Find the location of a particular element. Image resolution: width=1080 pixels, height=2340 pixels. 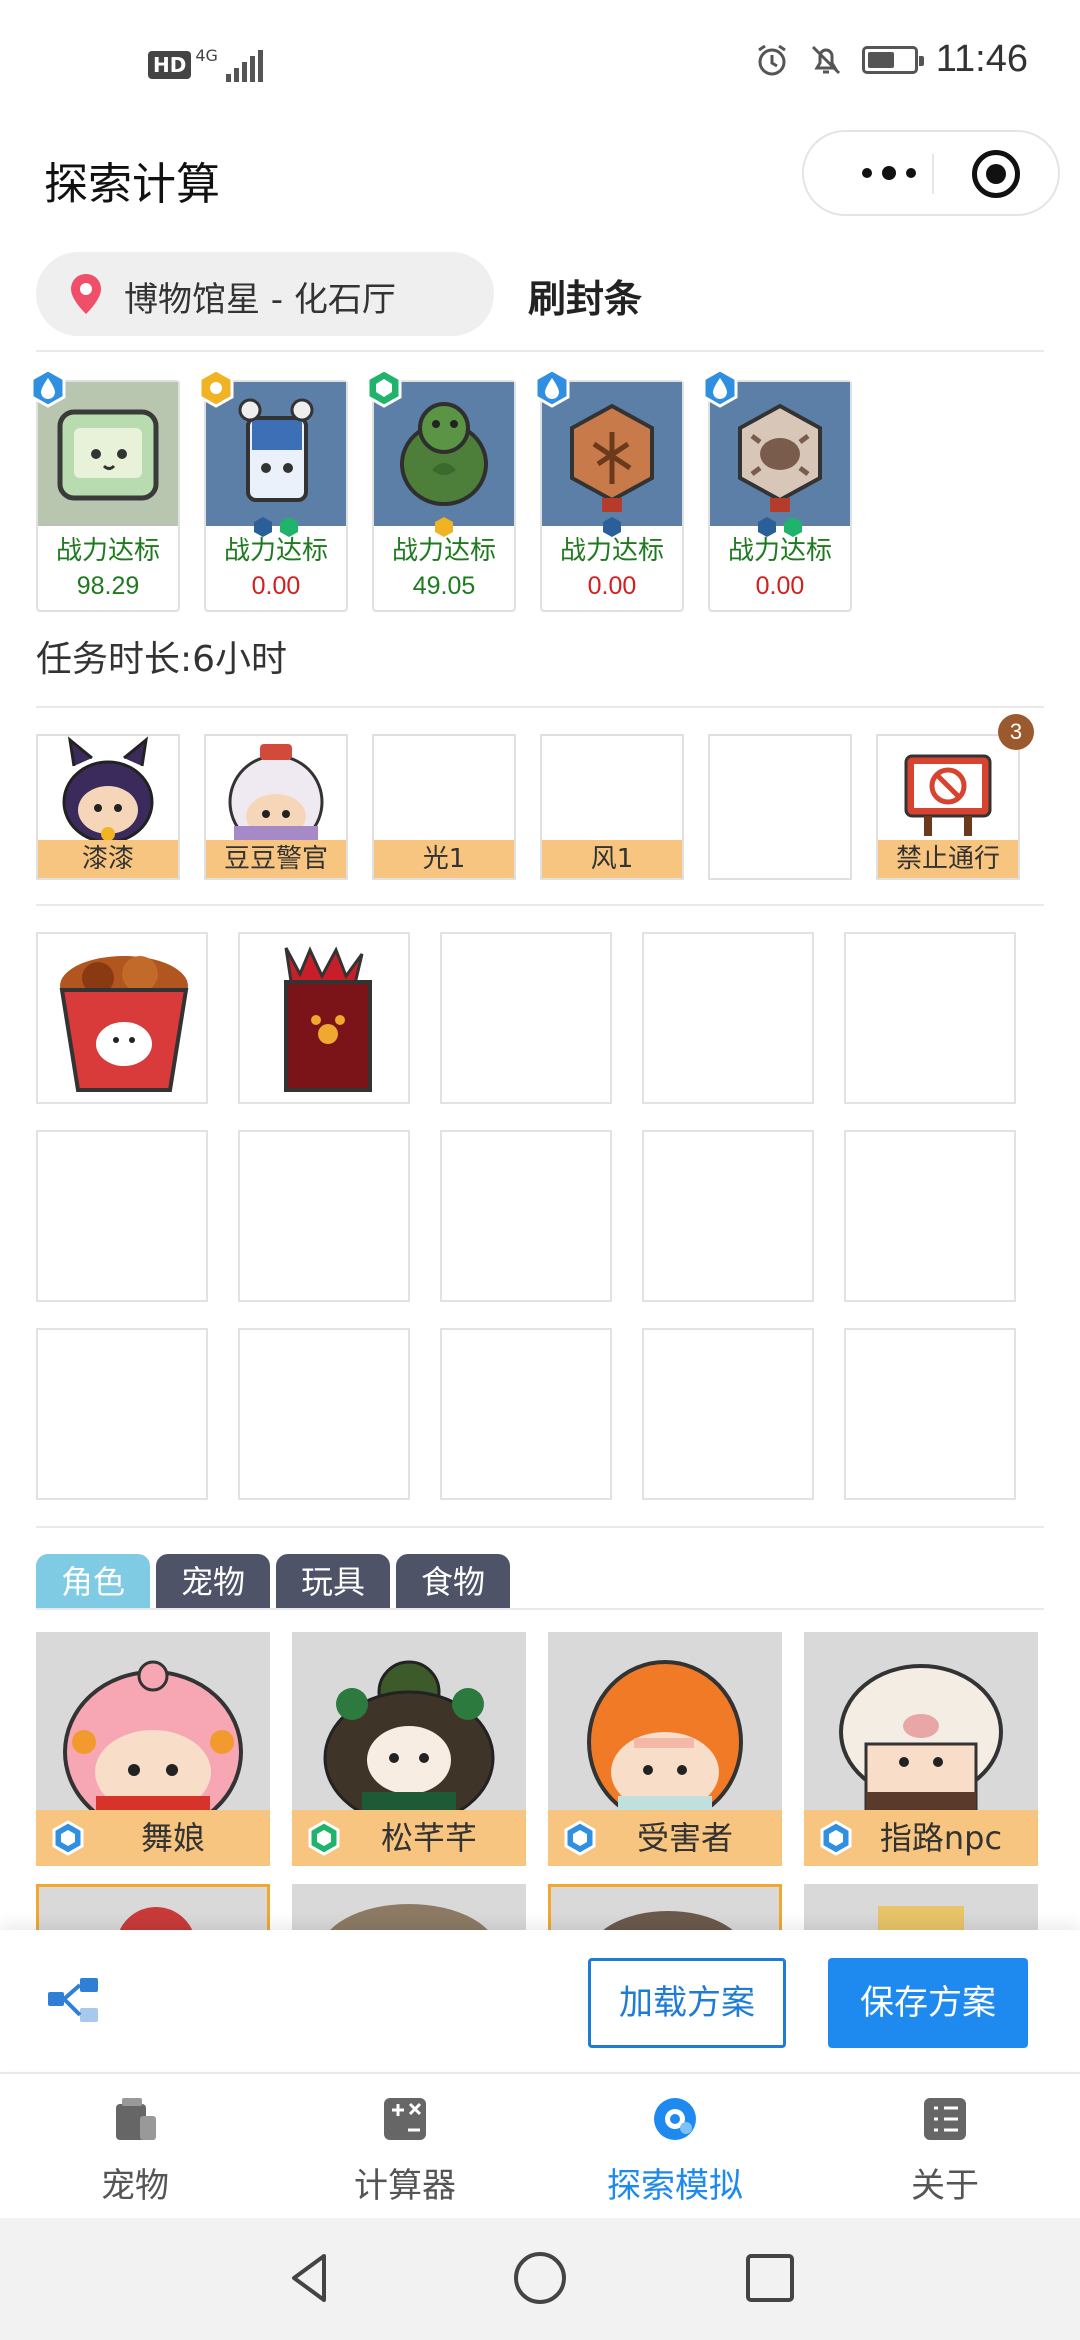

pet-slot-4: 战力达标 0.00 is located at coordinates (609, 490).